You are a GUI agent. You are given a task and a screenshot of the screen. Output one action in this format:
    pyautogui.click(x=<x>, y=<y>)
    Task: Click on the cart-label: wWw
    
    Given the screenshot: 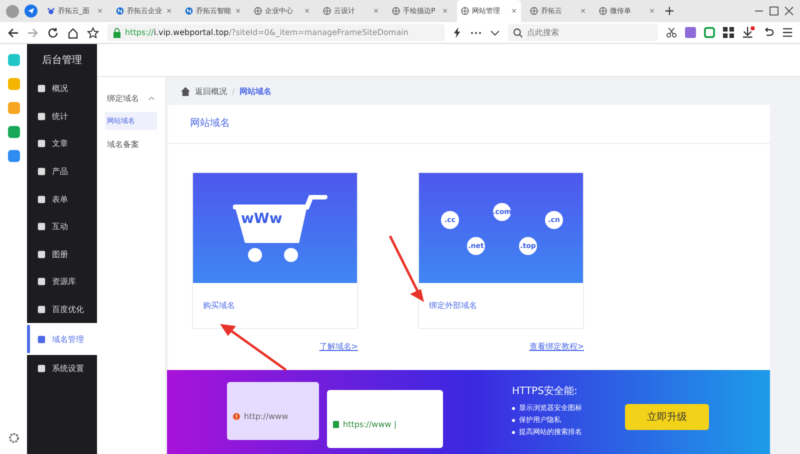 What is the action you would take?
    pyautogui.click(x=261, y=219)
    